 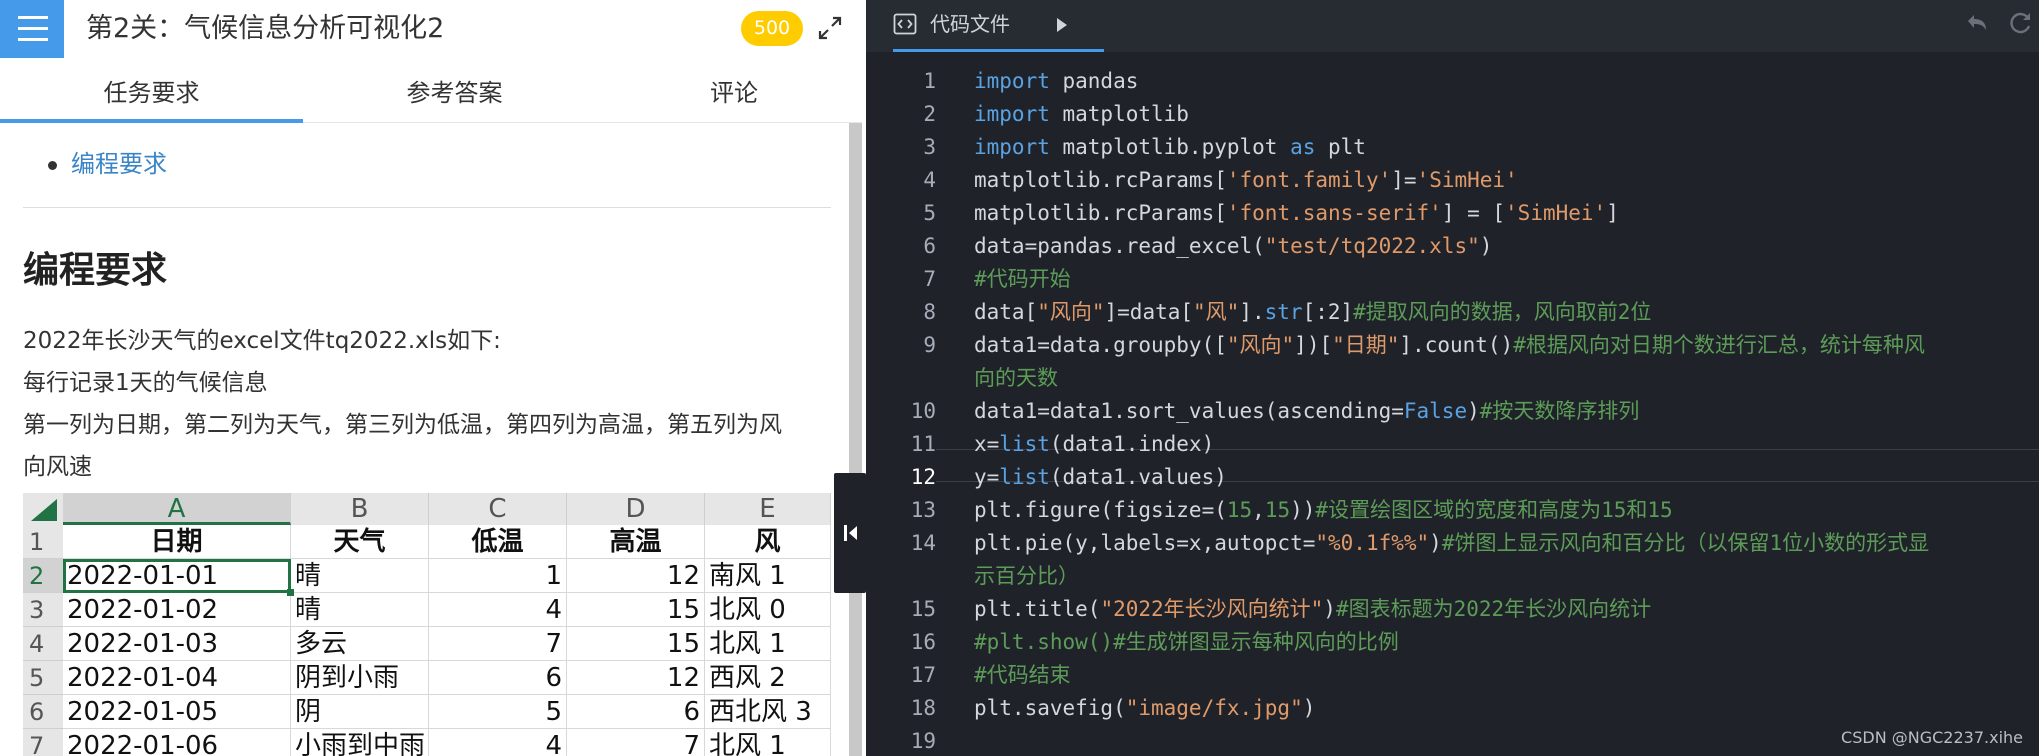 What do you see at coordinates (43, 678) in the screenshot?
I see `row-header: 5` at bounding box center [43, 678].